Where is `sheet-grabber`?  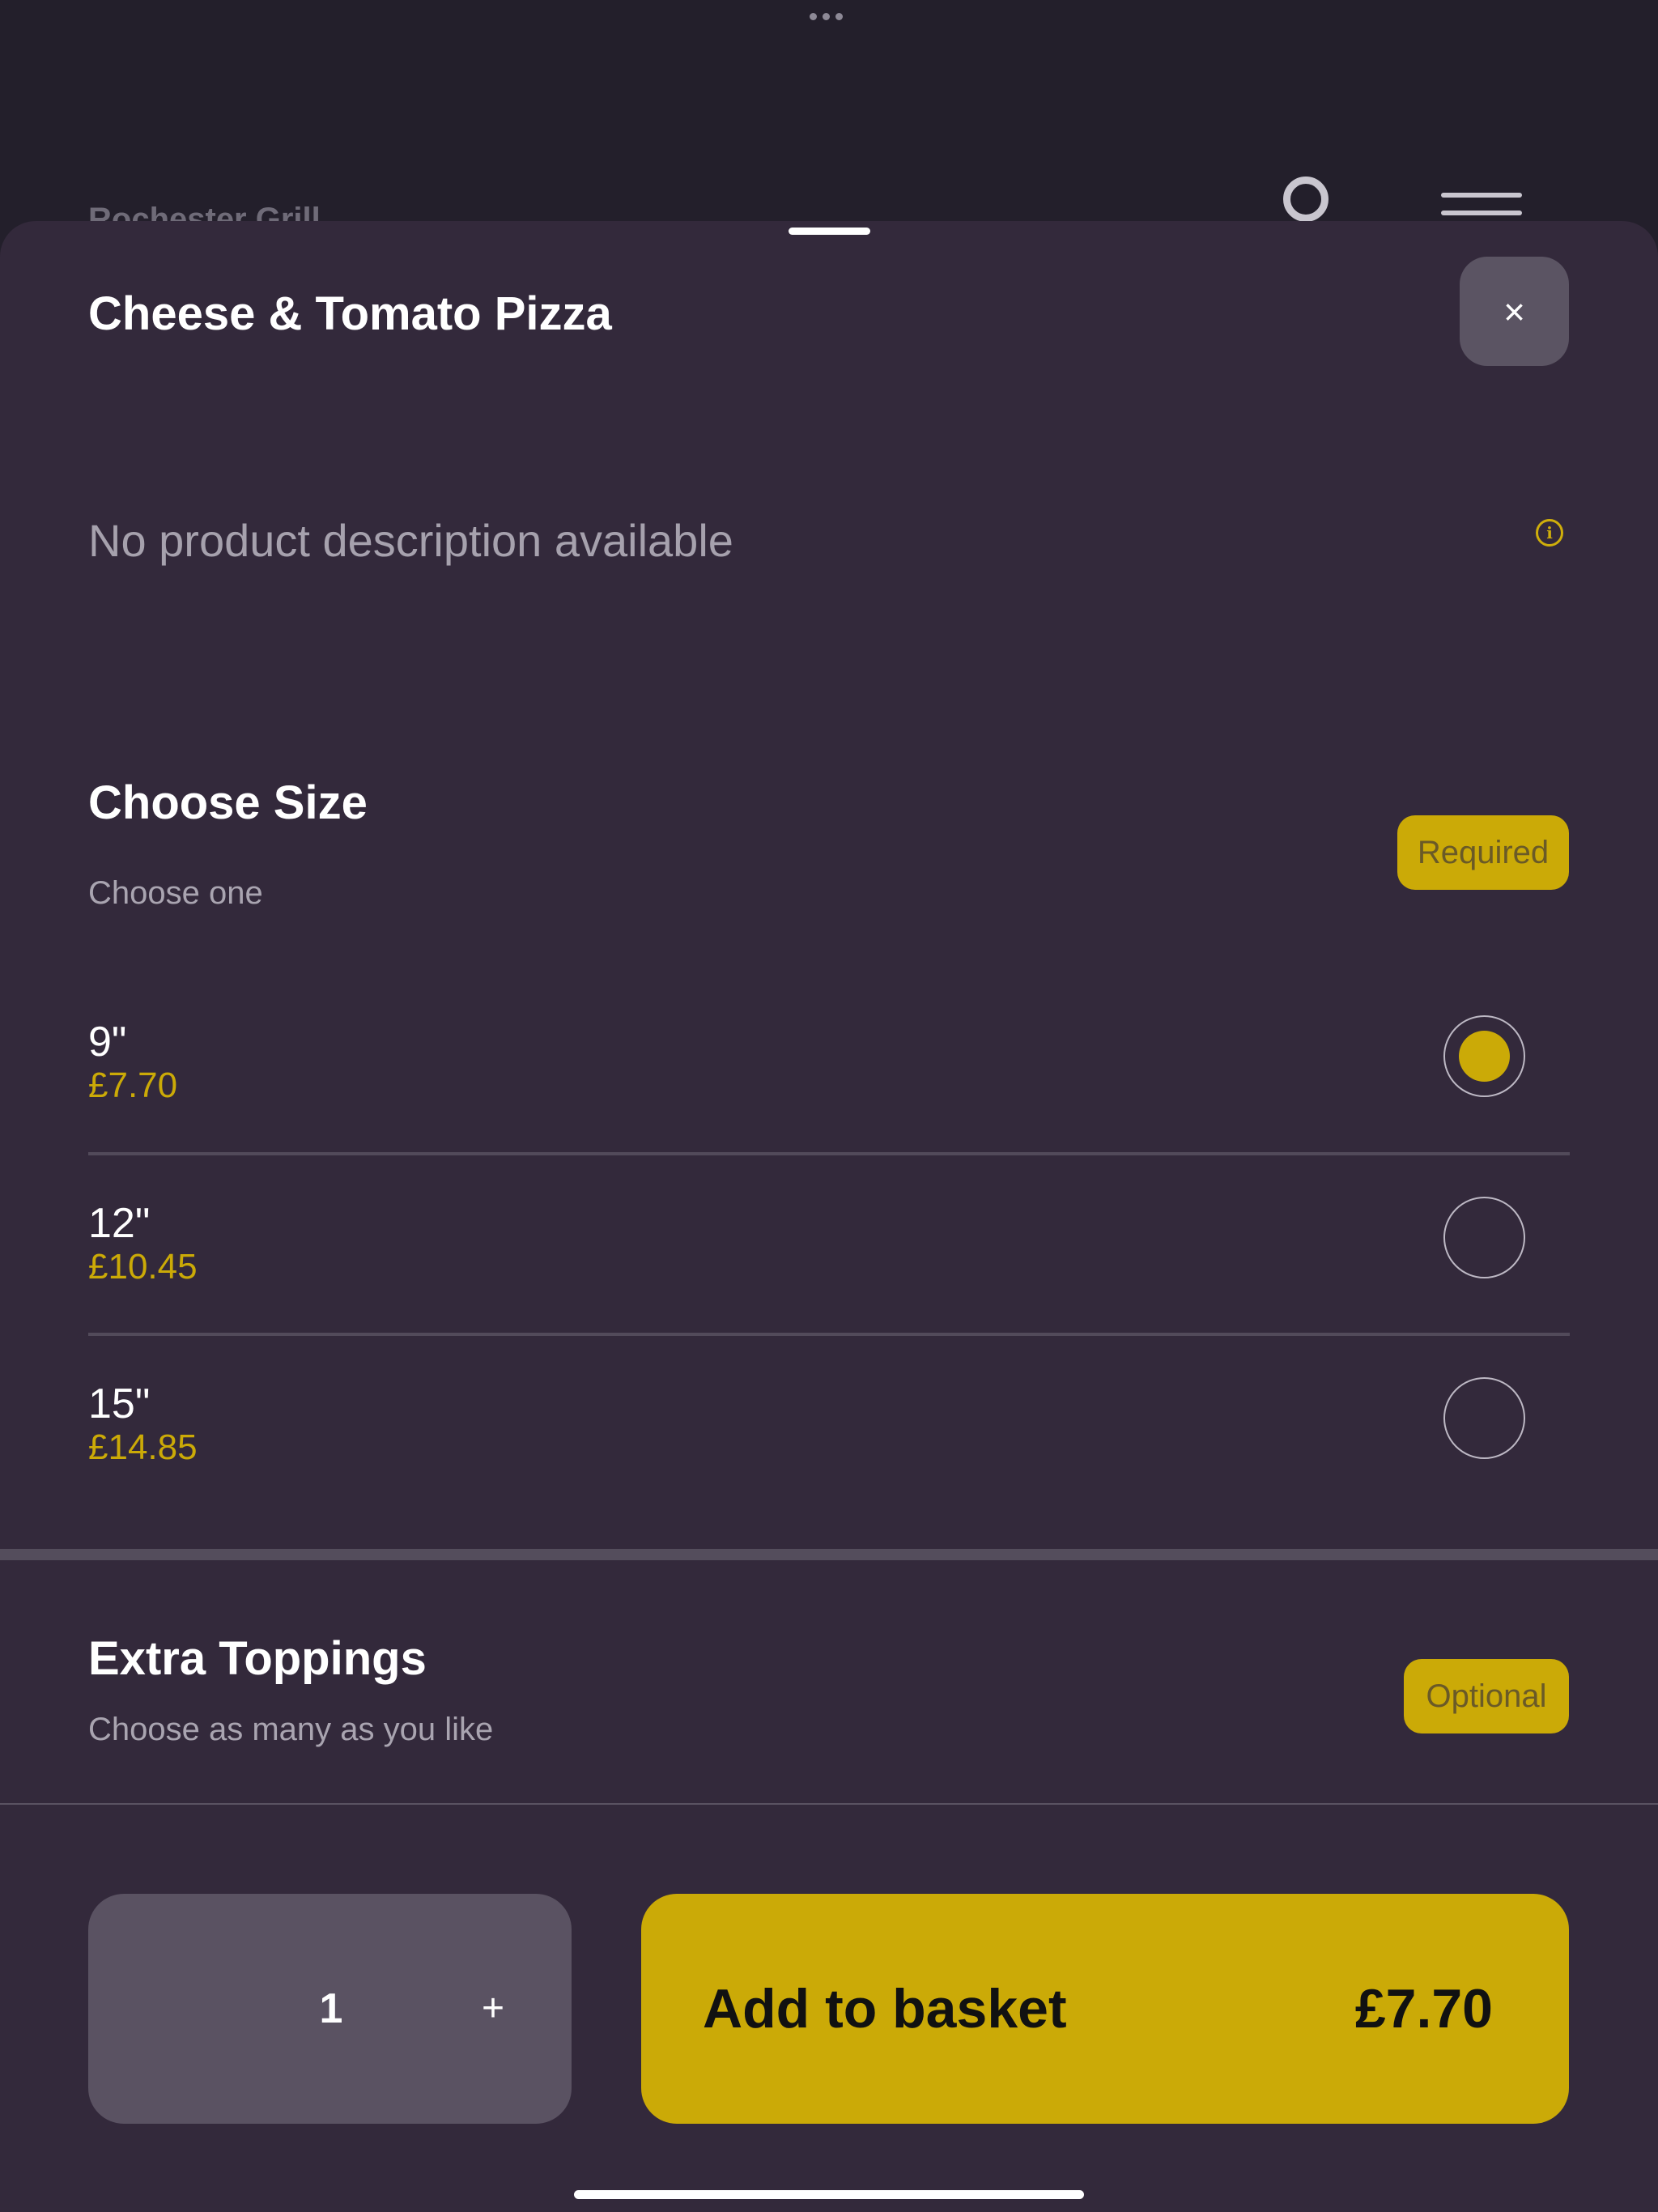
sheet-grabber is located at coordinates (829, 232).